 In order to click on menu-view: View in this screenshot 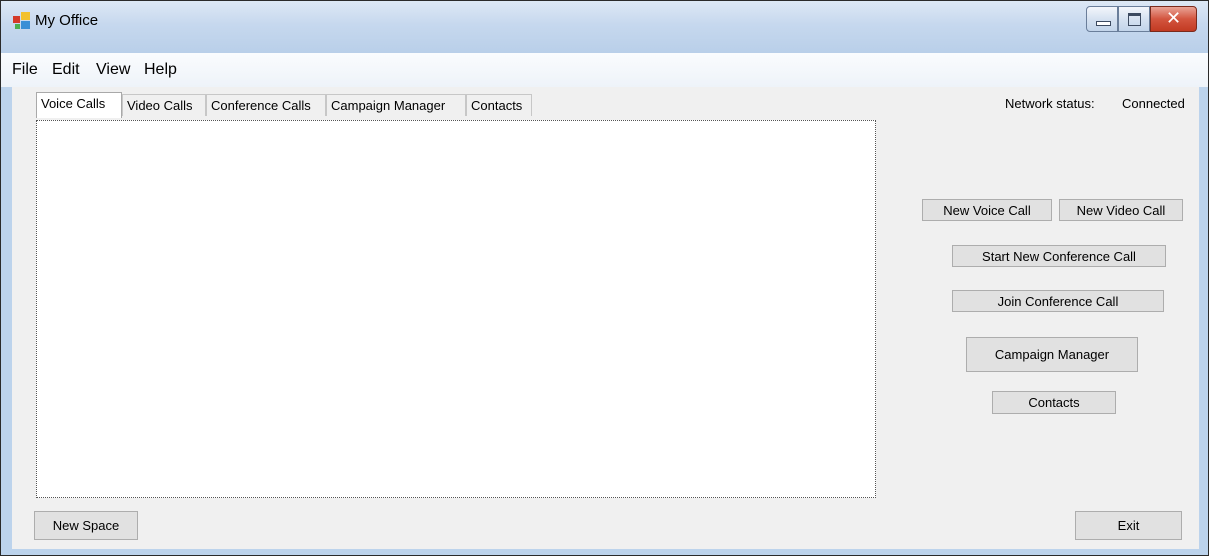, I will do `click(113, 70)`.